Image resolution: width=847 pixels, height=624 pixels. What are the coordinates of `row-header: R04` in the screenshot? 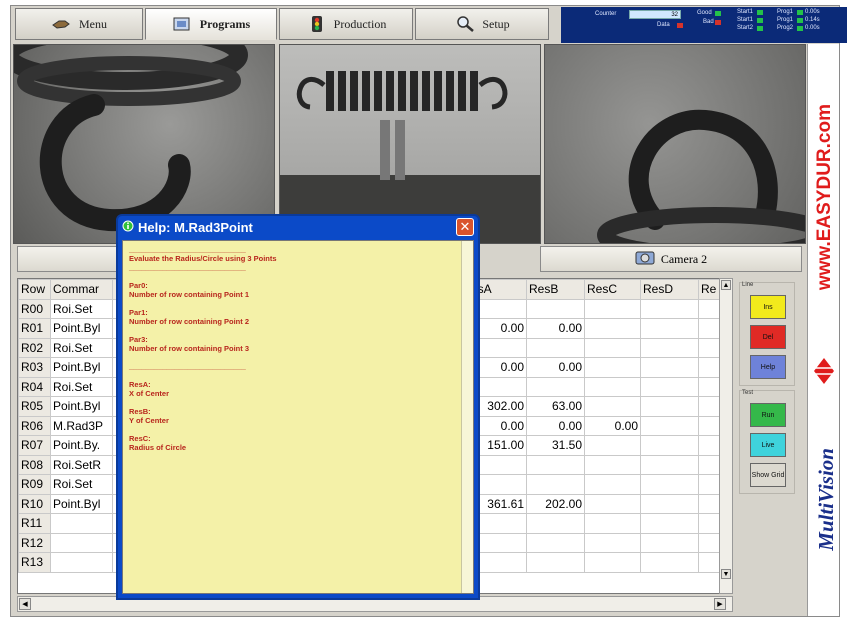 It's located at (34, 386).